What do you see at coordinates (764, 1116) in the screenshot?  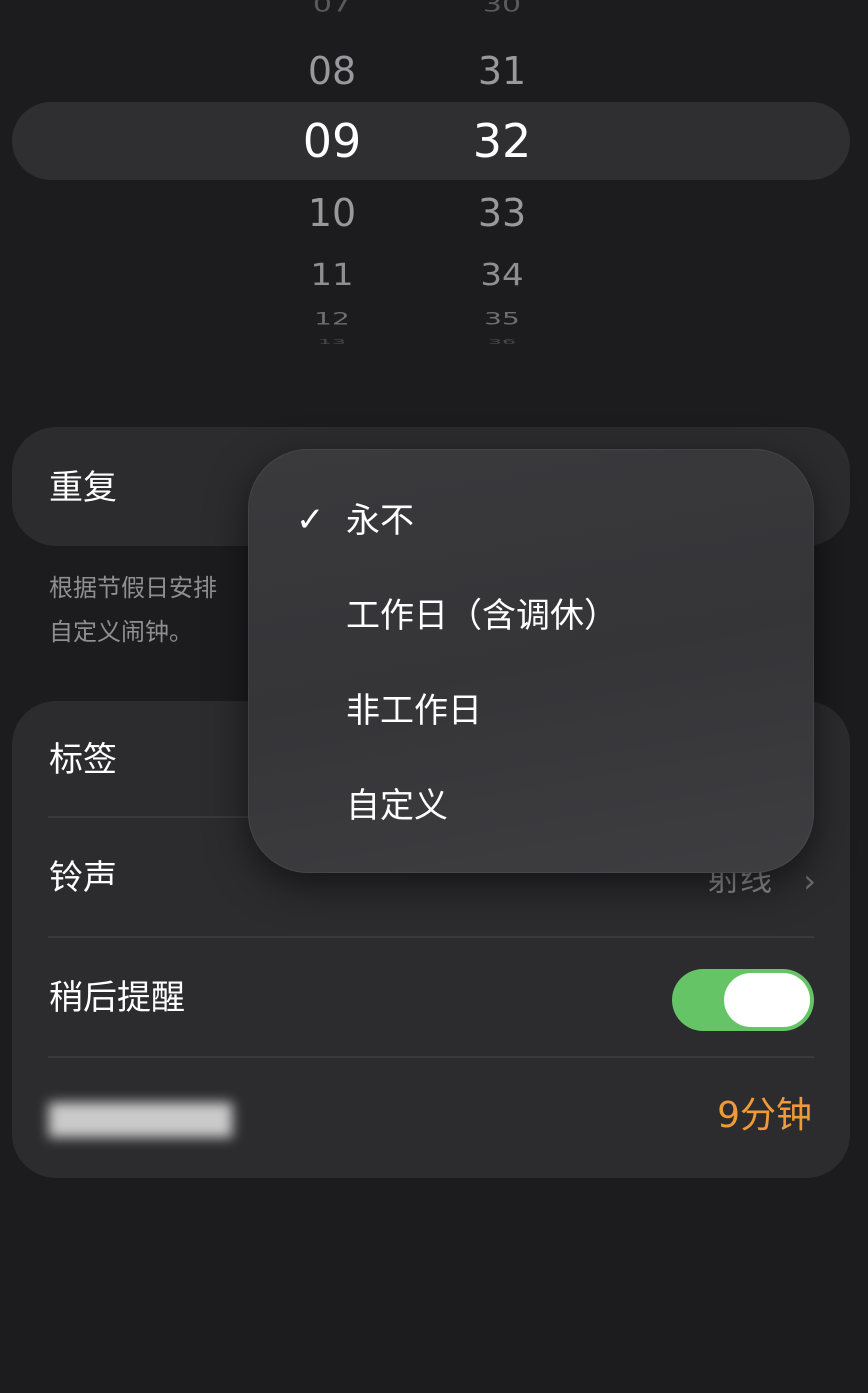 I see `snooze-duration-value: 9分钟` at bounding box center [764, 1116].